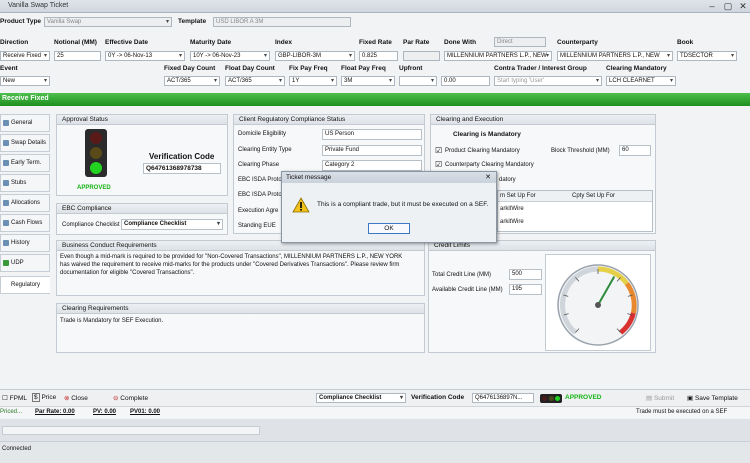 The width and height of the screenshot is (750, 463). Describe the element at coordinates (131, 430) in the screenshot. I see `horizontal-scrollbar` at that location.